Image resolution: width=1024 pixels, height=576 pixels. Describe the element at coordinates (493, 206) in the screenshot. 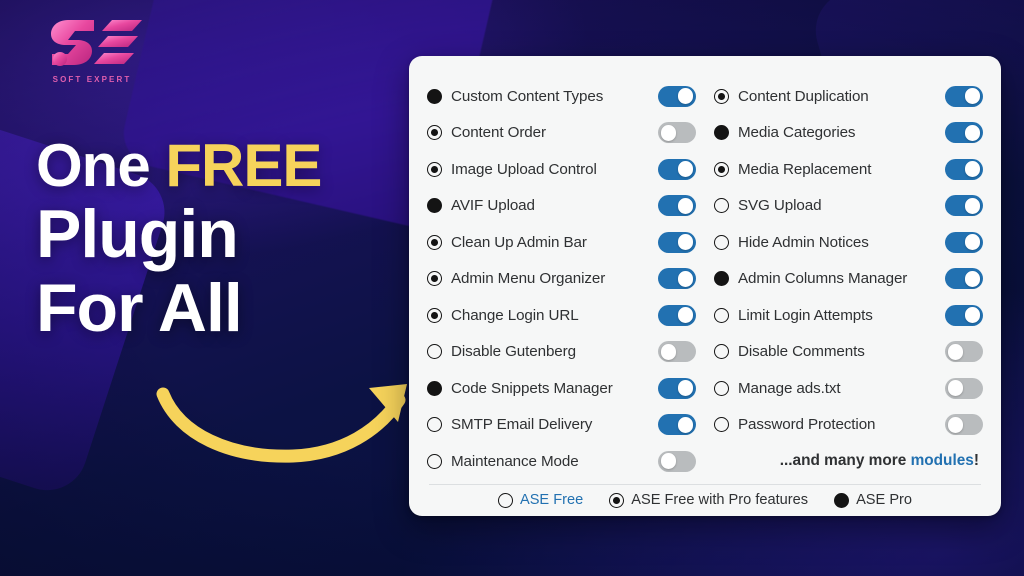

I see `module-label-avif-upload: AVIF Upload` at that location.